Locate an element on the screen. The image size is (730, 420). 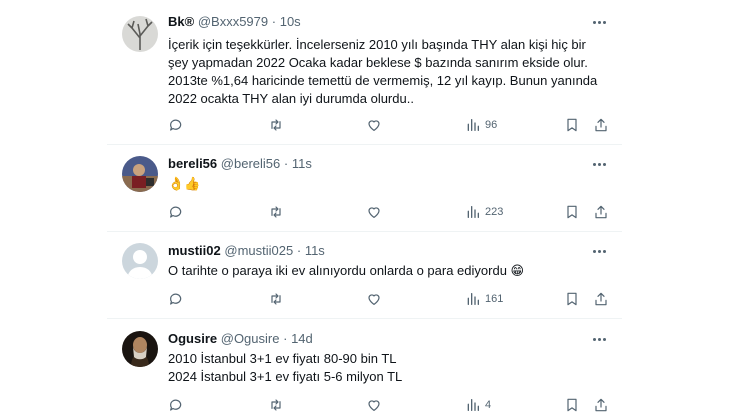
text-line: 👌👍 is located at coordinates (184, 183).